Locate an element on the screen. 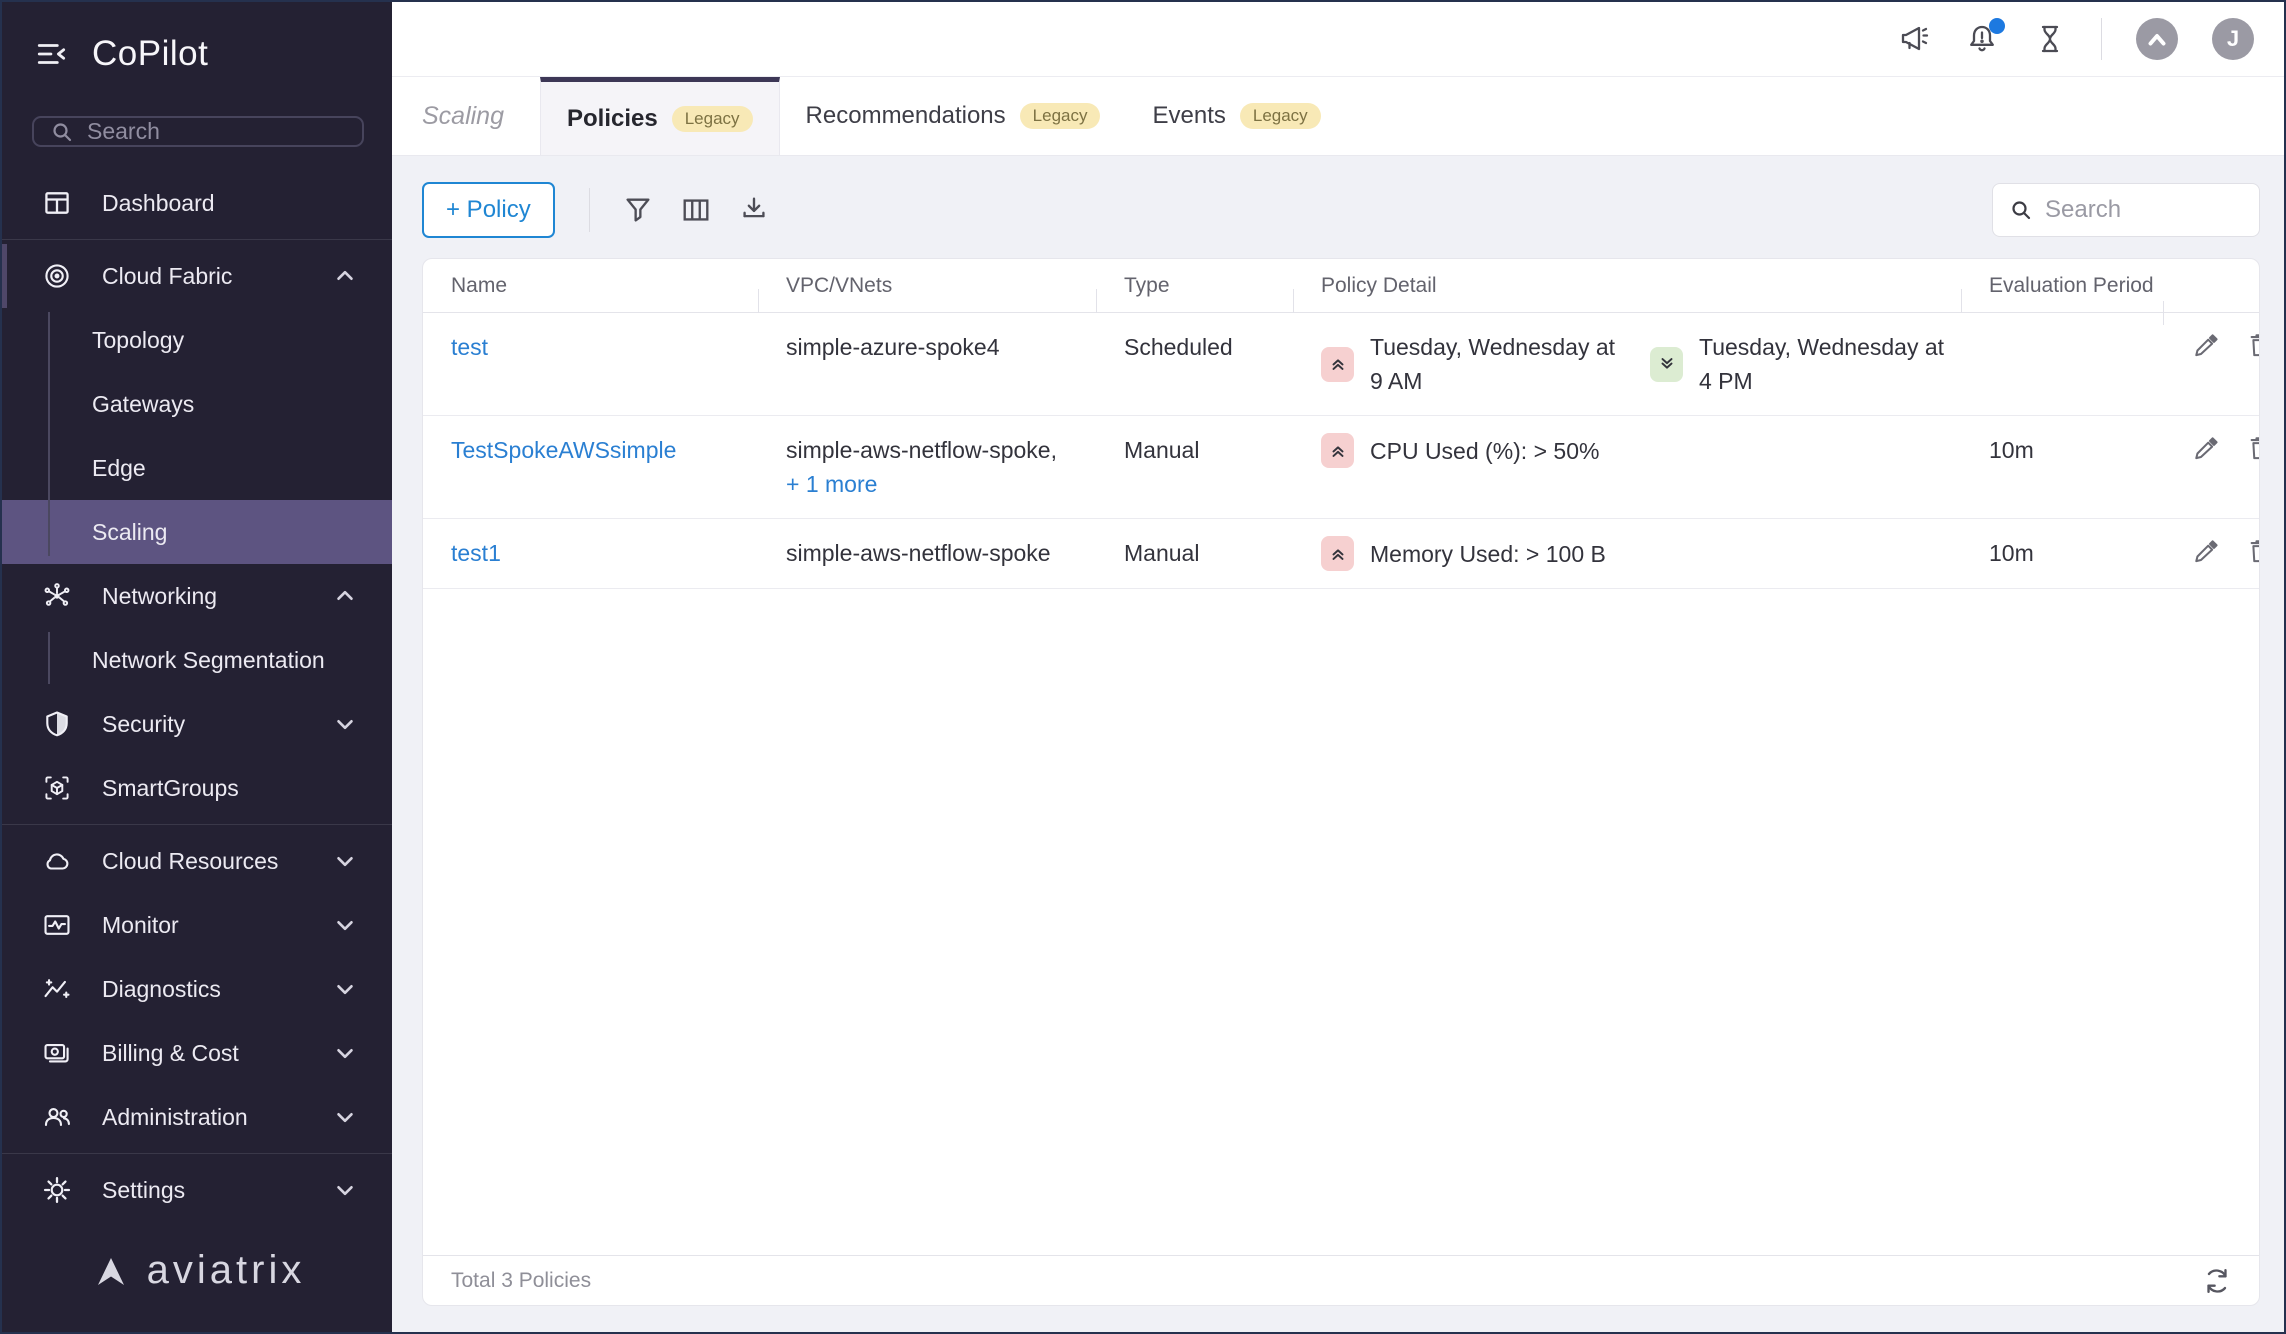 This screenshot has height=1334, width=2286. product-avatar is located at coordinates (2157, 39).